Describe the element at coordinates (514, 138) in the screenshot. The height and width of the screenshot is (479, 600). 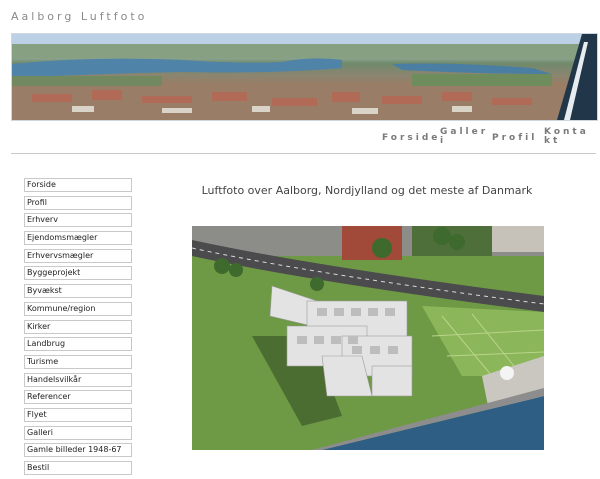
I see `nav-link-profil: Profil` at that location.